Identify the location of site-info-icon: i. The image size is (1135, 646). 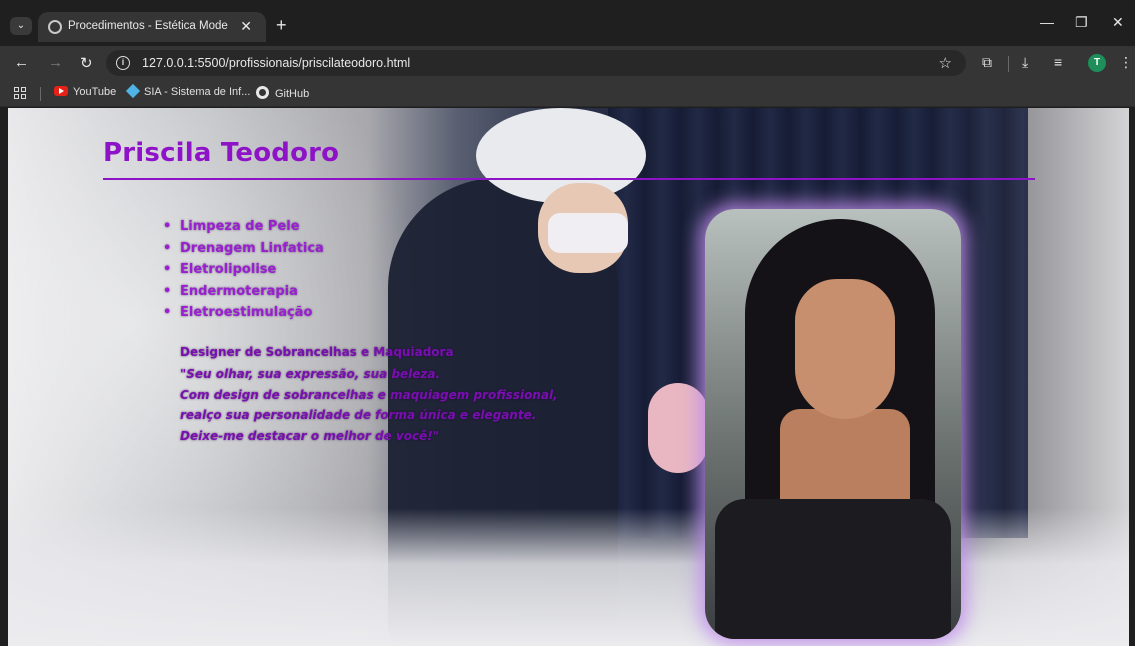
(123, 63).